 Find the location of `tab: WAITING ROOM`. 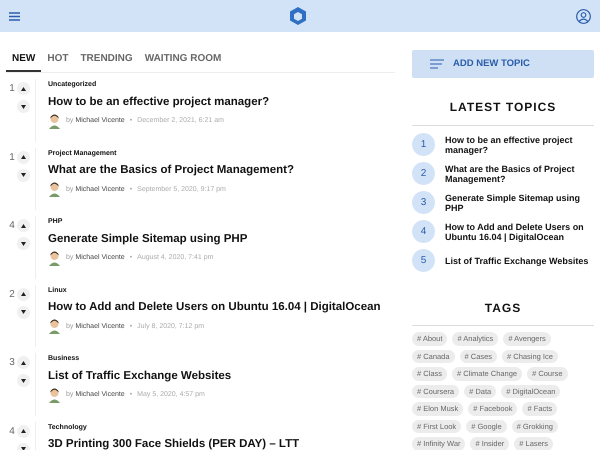

tab: WAITING ROOM is located at coordinates (183, 61).